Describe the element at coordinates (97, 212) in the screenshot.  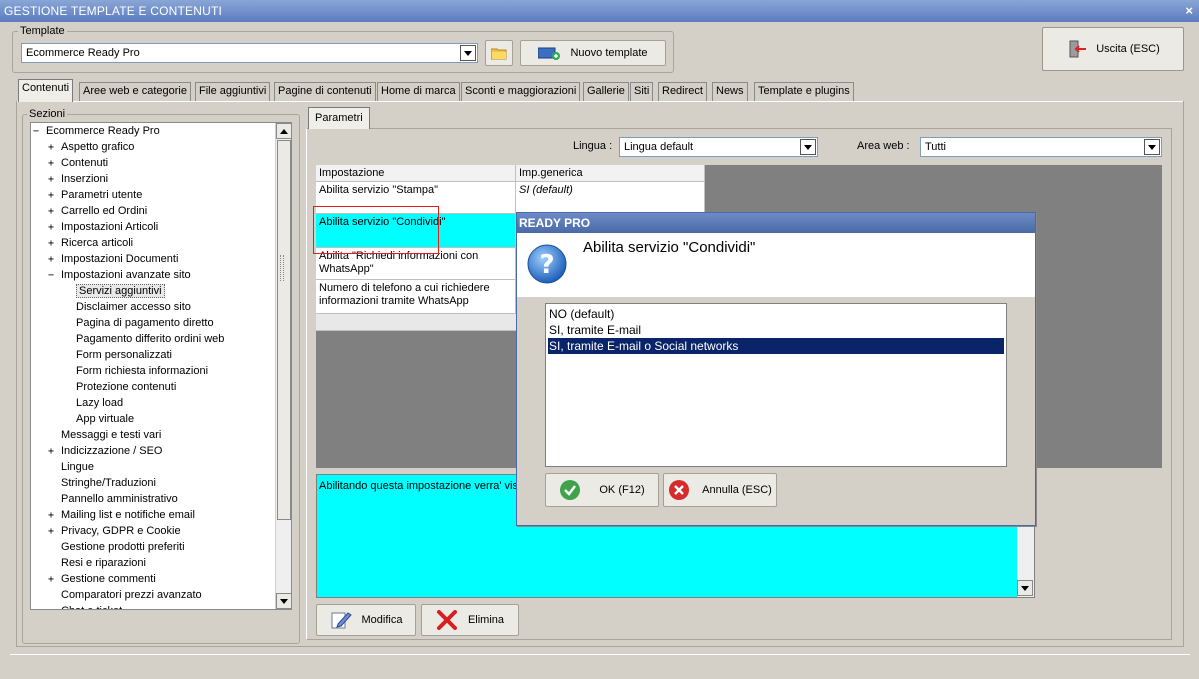
I see `tree-item: + Carrello ed Ordini` at that location.